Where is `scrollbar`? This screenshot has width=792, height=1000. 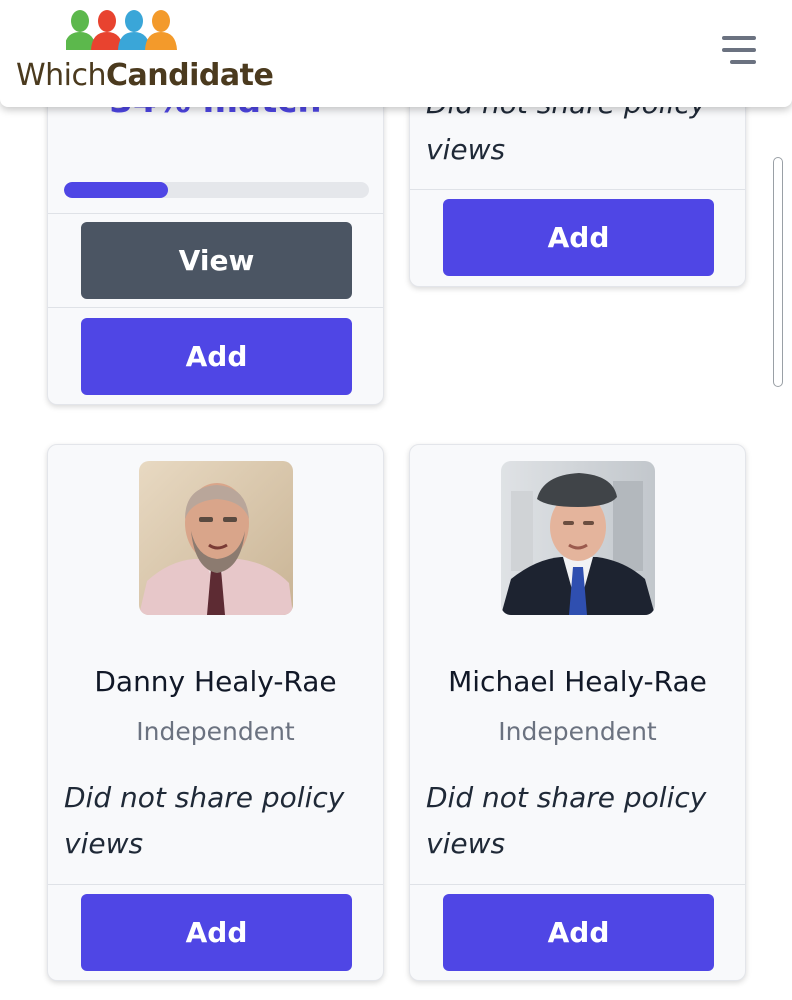
scrollbar is located at coordinates (778, 272).